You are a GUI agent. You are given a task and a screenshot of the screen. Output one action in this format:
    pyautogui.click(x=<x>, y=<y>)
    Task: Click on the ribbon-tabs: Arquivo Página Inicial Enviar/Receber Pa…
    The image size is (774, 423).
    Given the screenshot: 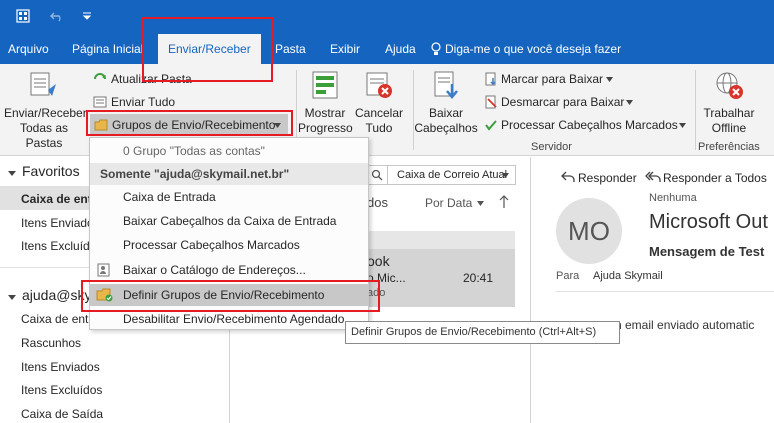 What is the action you would take?
    pyautogui.click(x=387, y=49)
    